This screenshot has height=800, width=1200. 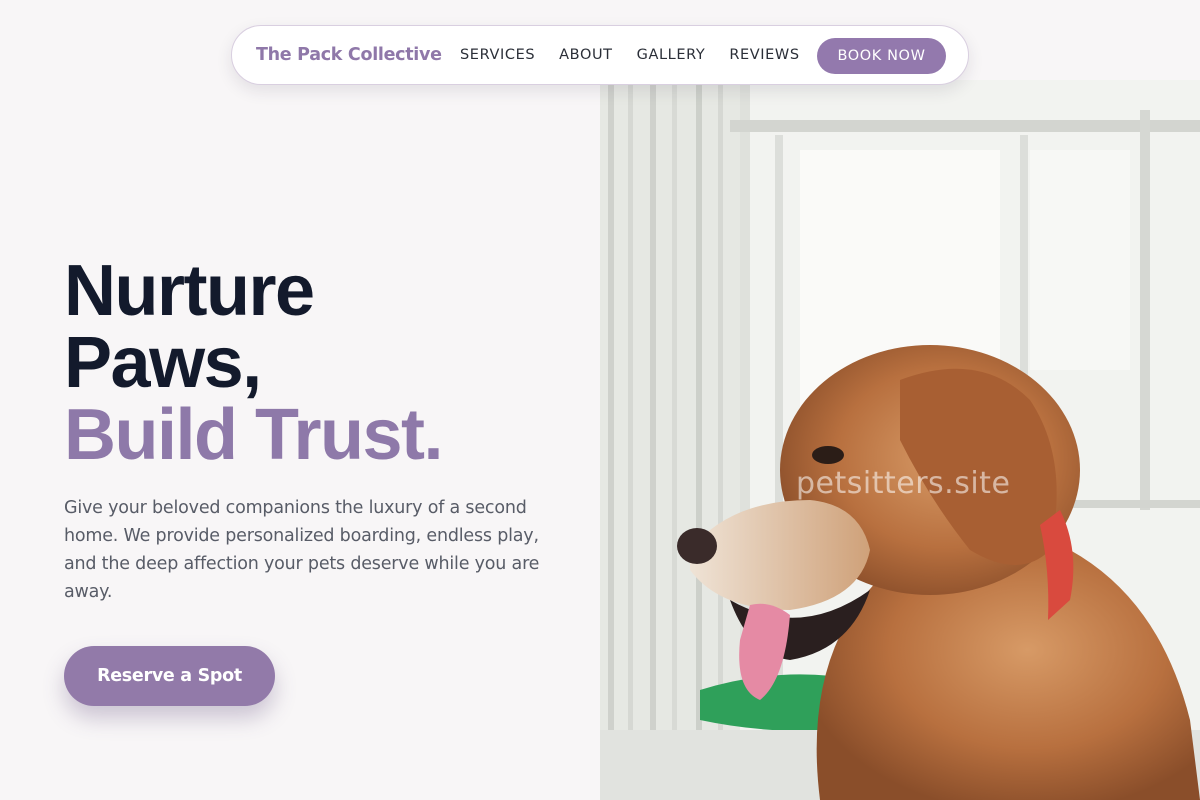 What do you see at coordinates (189, 291) in the screenshot?
I see `headline-line-1: Nurture` at bounding box center [189, 291].